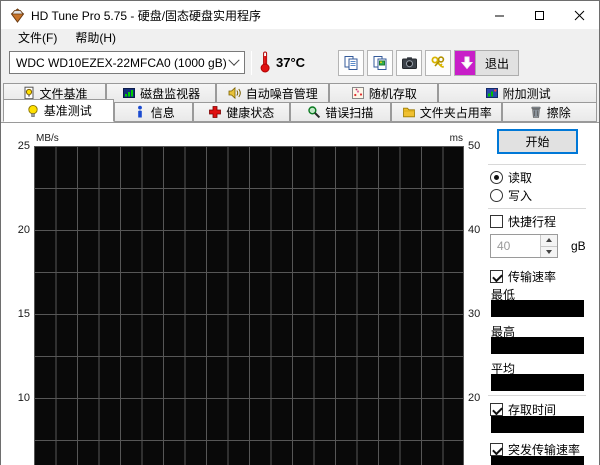 The height and width of the screenshot is (465, 600). I want to click on download-arrow-icon, so click(467, 63).